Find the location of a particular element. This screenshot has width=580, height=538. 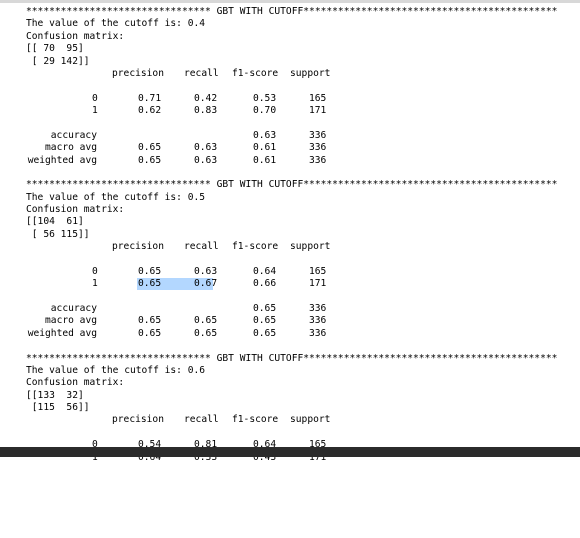

report-summary-row: macro avg 0.65 0.63 0.61 336 is located at coordinates (186, 148).